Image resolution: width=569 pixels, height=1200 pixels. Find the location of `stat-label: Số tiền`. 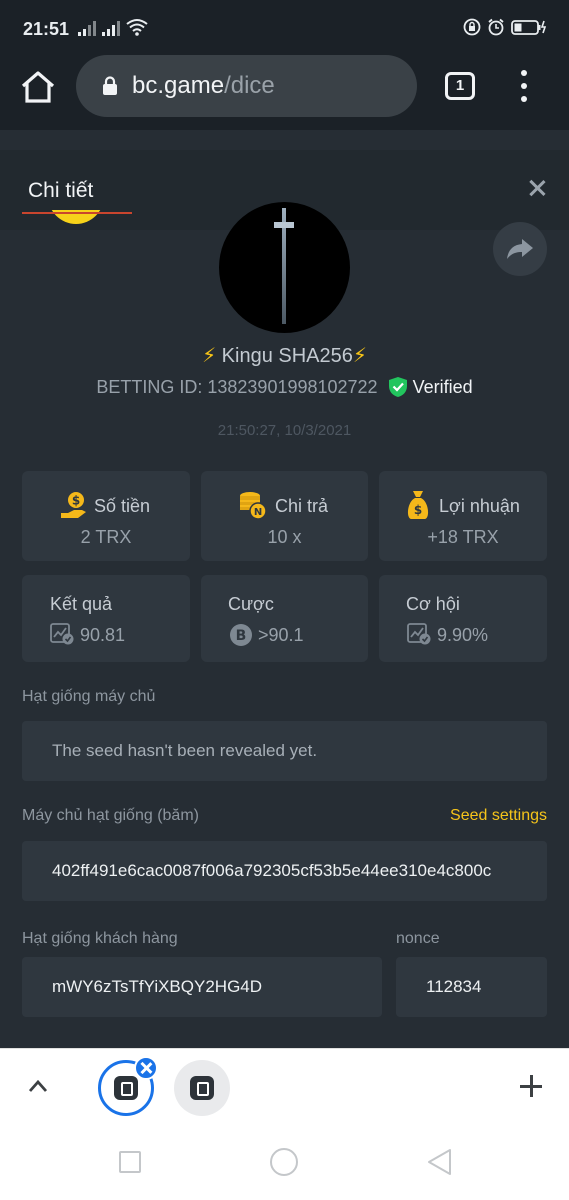

stat-label: Số tiền is located at coordinates (122, 506).